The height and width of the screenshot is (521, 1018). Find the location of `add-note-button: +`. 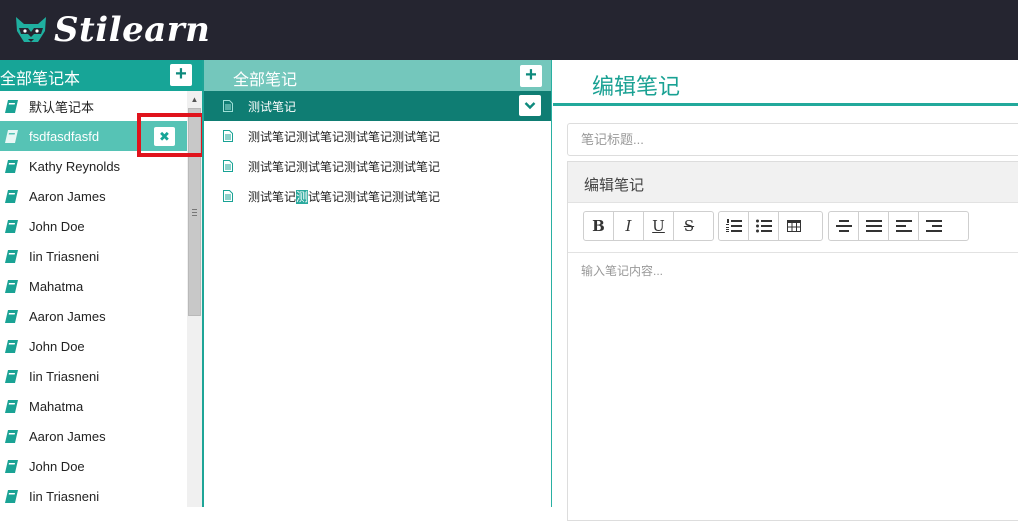

add-note-button: + is located at coordinates (531, 76).